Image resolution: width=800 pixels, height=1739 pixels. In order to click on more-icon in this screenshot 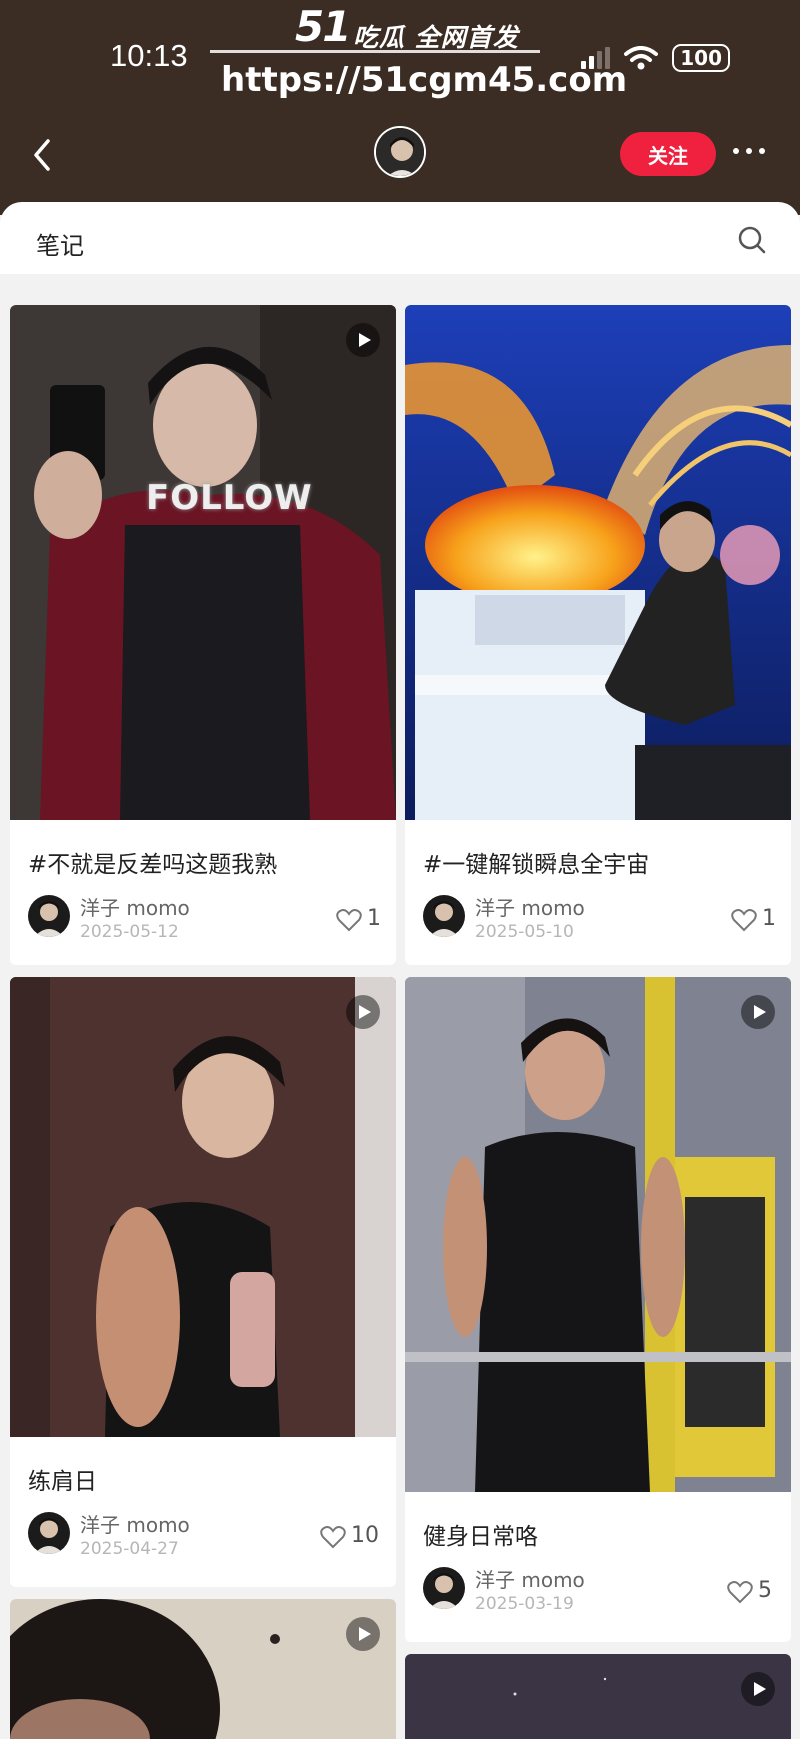, I will do `click(749, 151)`.